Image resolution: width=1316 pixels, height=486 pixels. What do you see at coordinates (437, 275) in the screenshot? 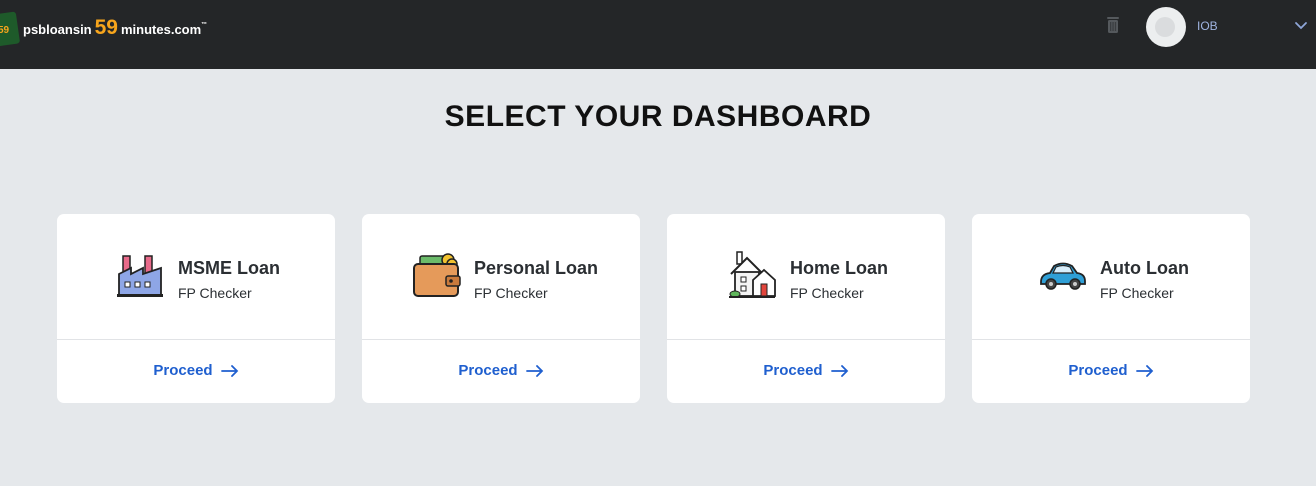
I see `wallet-icon` at bounding box center [437, 275].